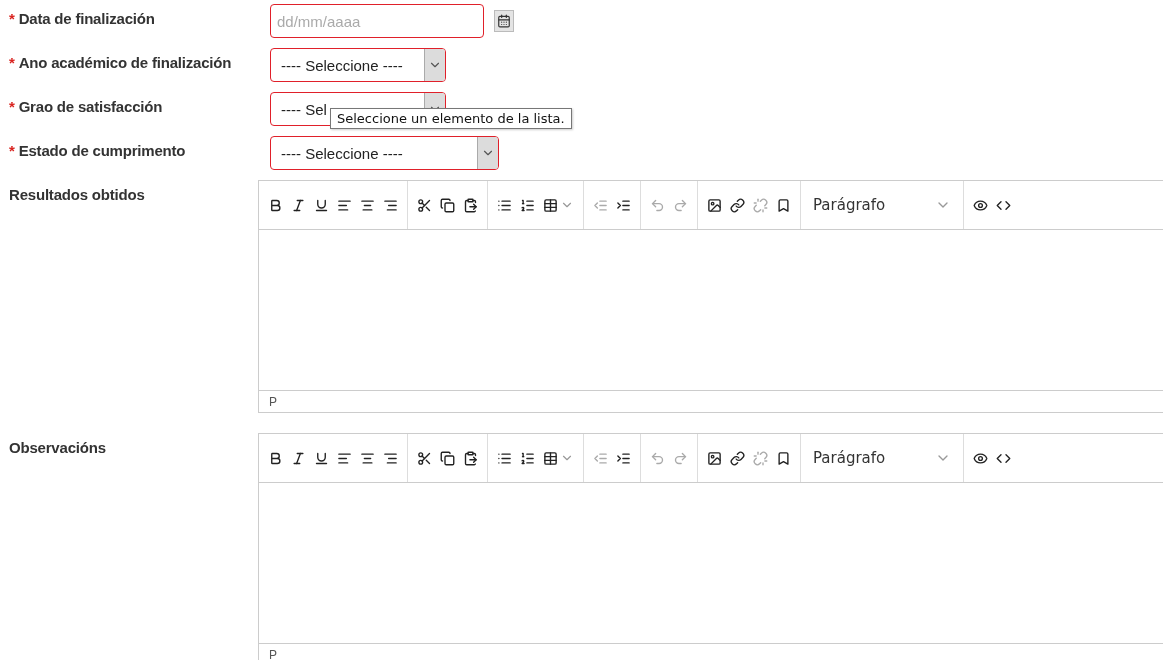 The height and width of the screenshot is (660, 1163). Describe the element at coordinates (451, 118) in the screenshot. I see `tooltip: Seleccione un elemento de la lista.` at that location.